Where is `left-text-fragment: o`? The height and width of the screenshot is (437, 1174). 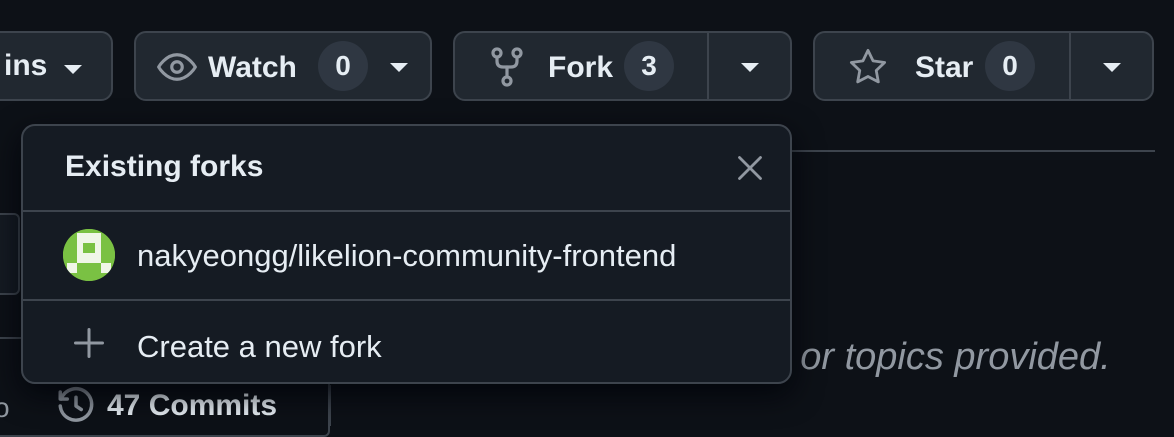
left-text-fragment: o is located at coordinates (5, 407).